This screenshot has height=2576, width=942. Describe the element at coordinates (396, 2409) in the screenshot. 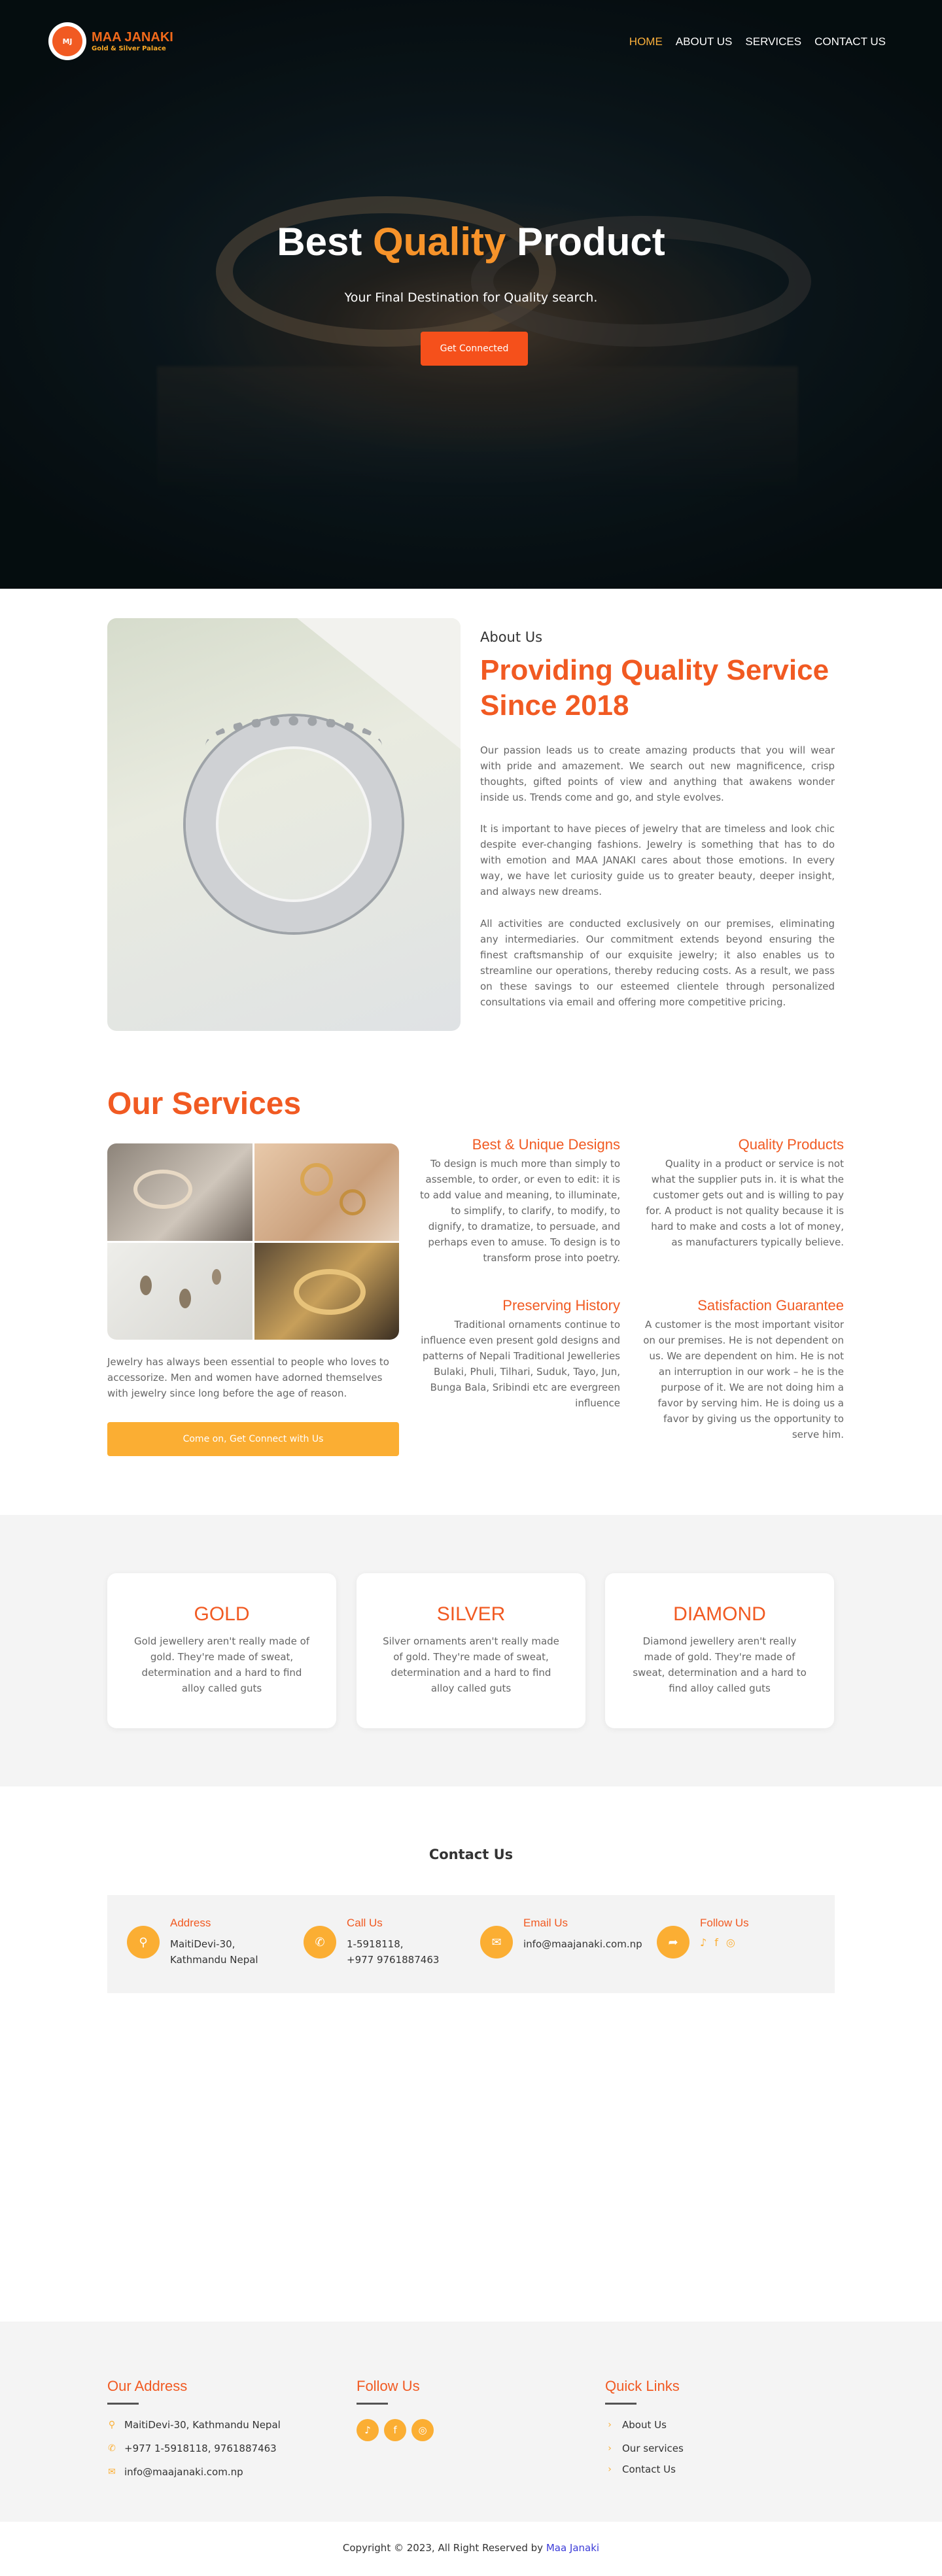

I see `footer-follow-column: Follow Us ♪ f ◎` at that location.